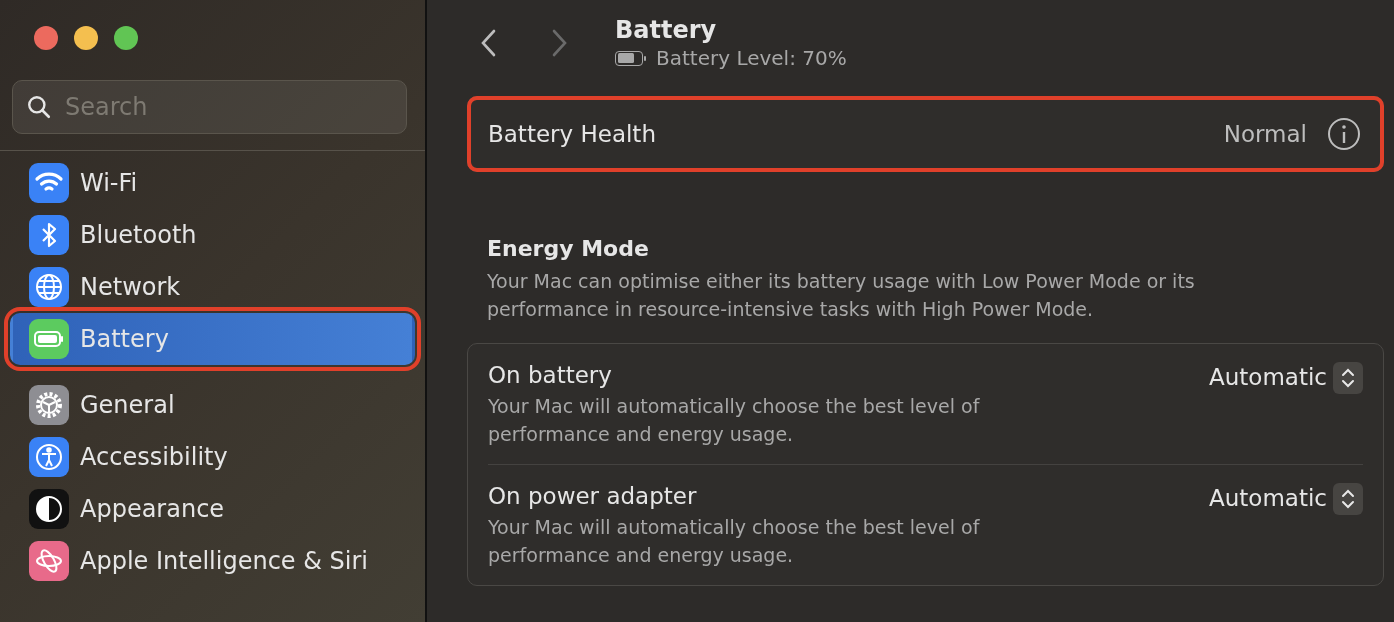  What do you see at coordinates (751, 58) in the screenshot?
I see `battery-level-text: Battery Level: 70%` at bounding box center [751, 58].